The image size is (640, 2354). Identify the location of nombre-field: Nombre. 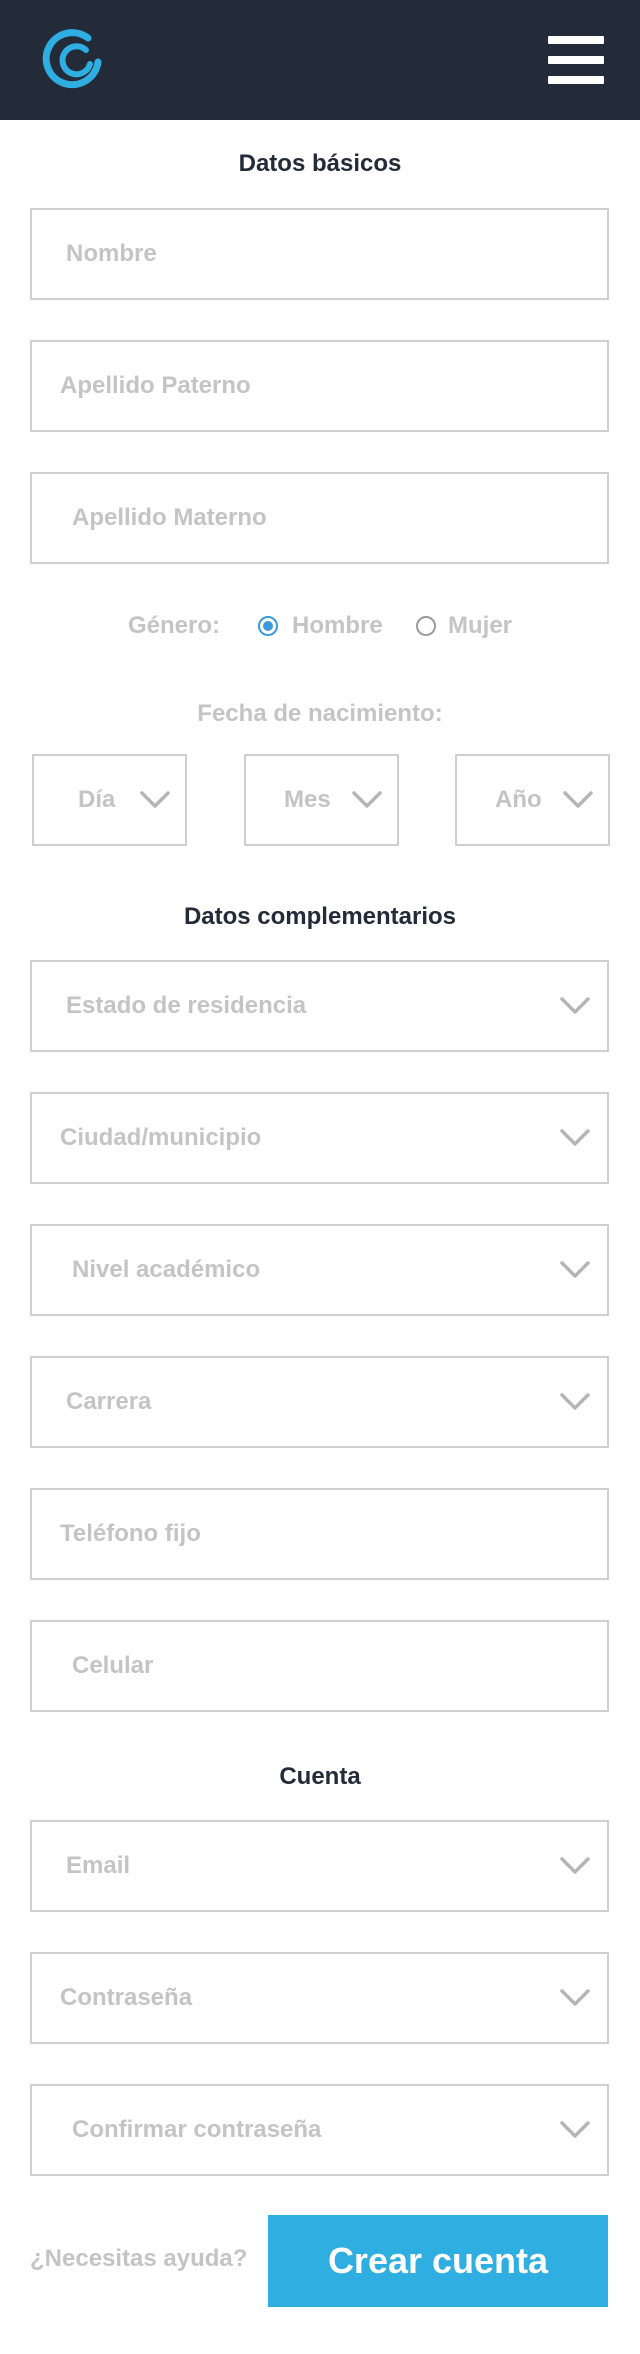
(319, 254).